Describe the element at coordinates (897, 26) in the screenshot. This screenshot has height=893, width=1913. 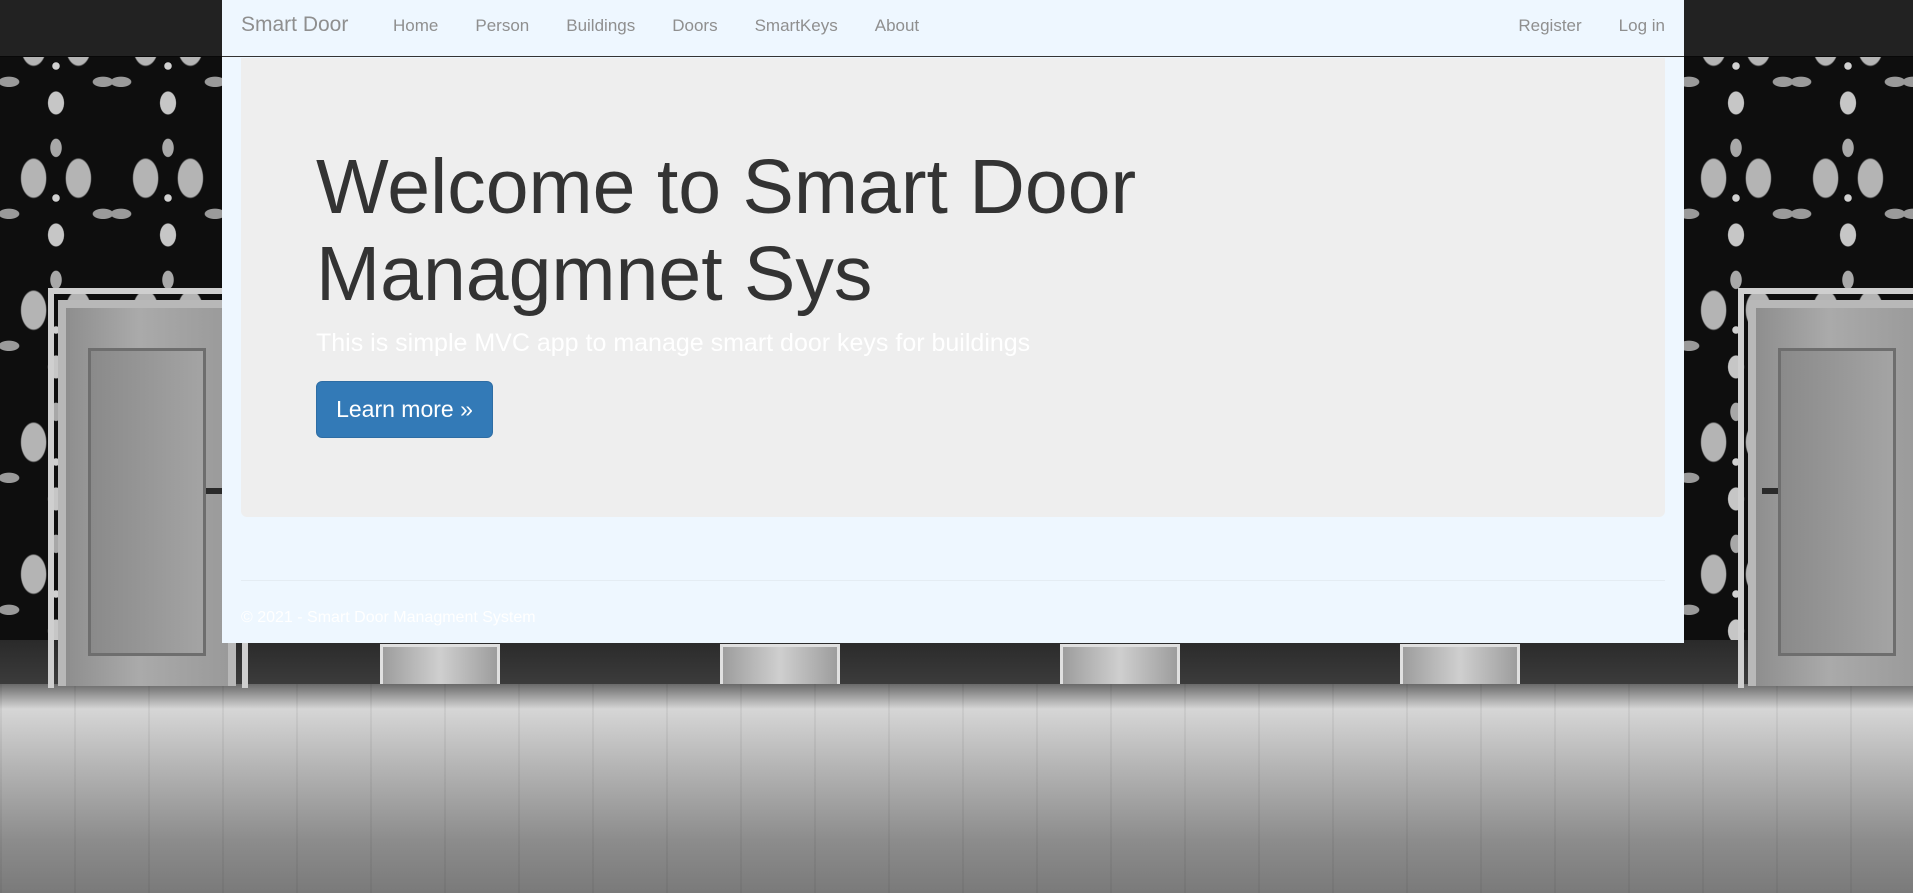
I see `nav-item-about: About` at that location.